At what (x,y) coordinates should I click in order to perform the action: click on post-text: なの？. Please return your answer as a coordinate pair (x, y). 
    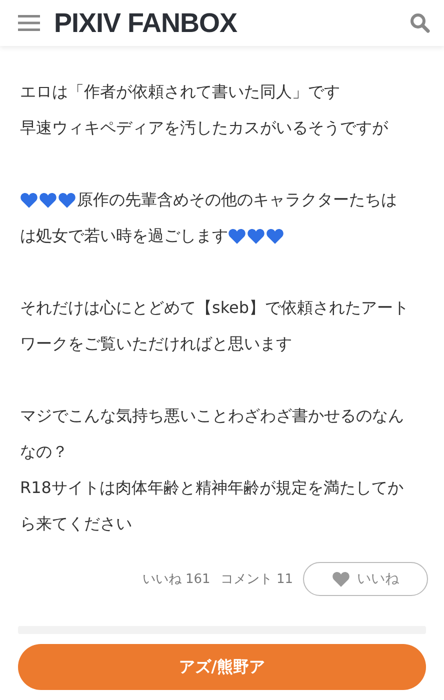
    Looking at the image, I should click on (44, 452).